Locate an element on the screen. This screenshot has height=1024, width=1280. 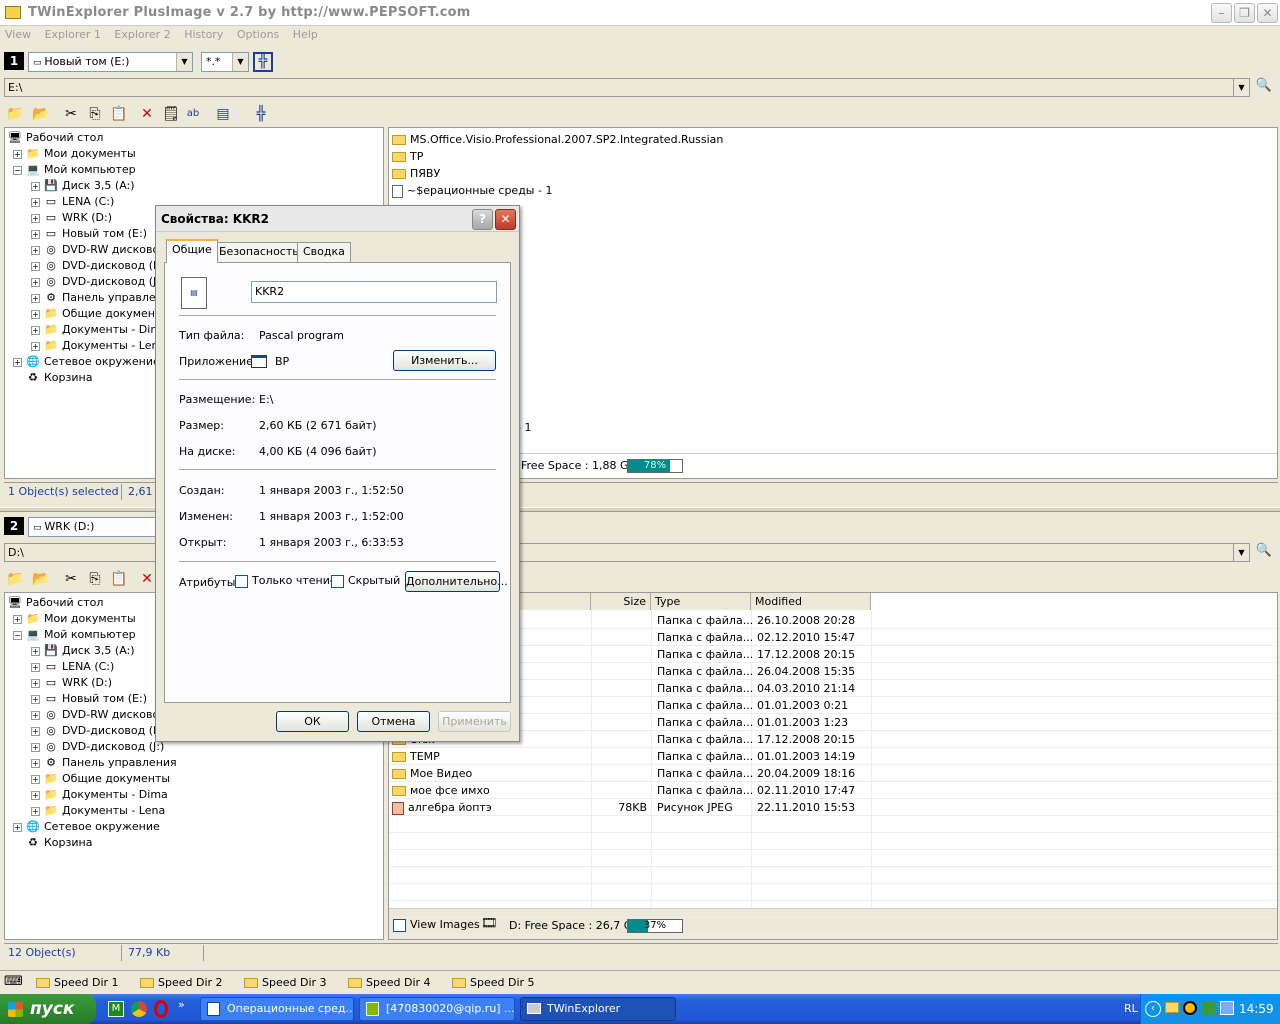
tree-item: ♻ Корзина is located at coordinates (52, 378).